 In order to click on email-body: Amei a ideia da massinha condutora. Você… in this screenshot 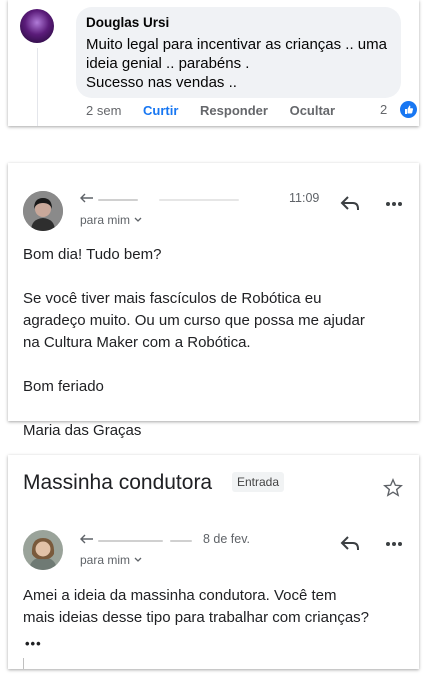, I will do `click(196, 607)`.